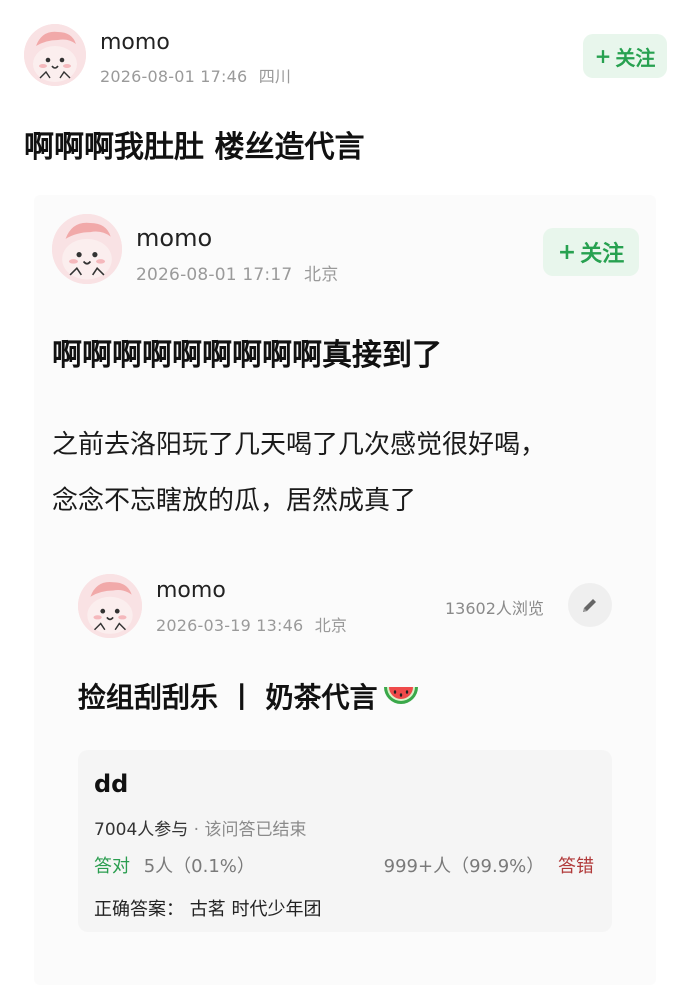  What do you see at coordinates (112, 866) in the screenshot?
I see `correct-label: 答对` at bounding box center [112, 866].